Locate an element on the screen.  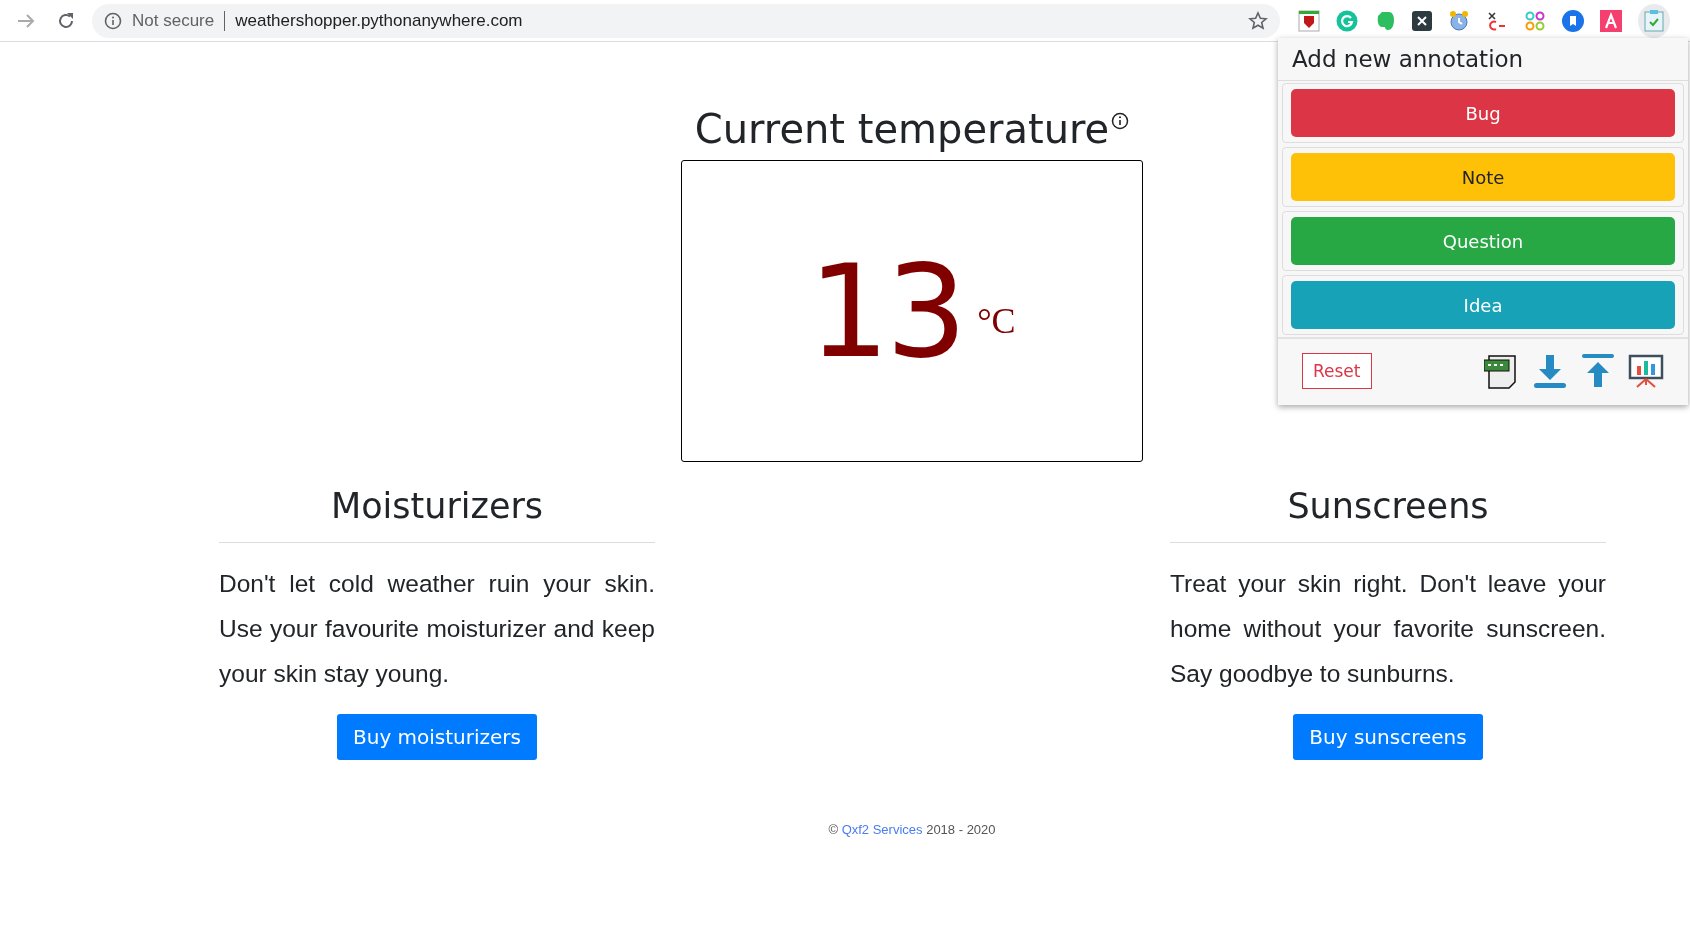
circles-icon is located at coordinates (1535, 20).